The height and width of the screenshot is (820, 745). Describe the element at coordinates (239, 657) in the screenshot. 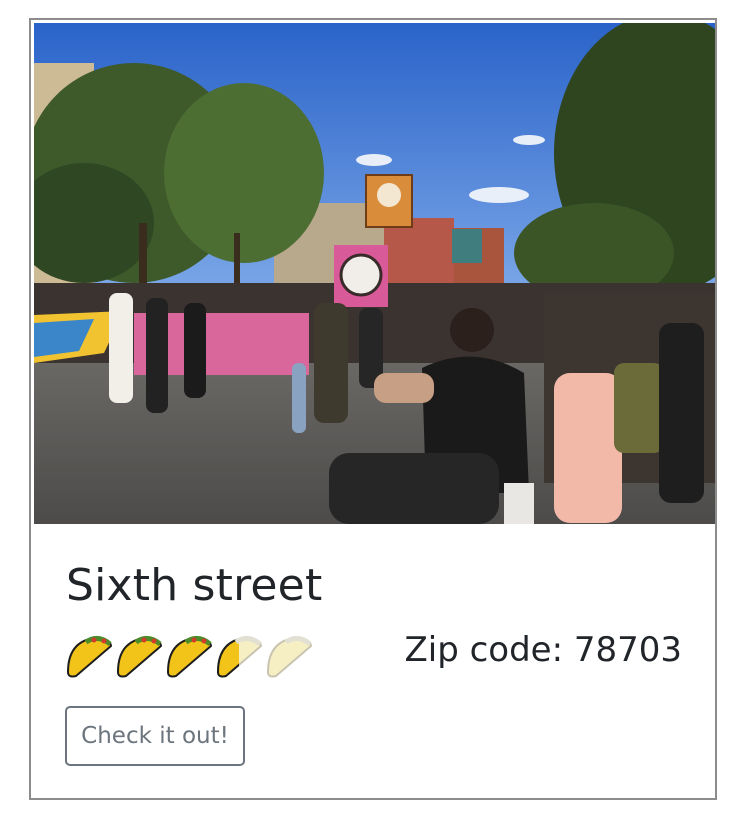

I see `taco-half-icon` at that location.